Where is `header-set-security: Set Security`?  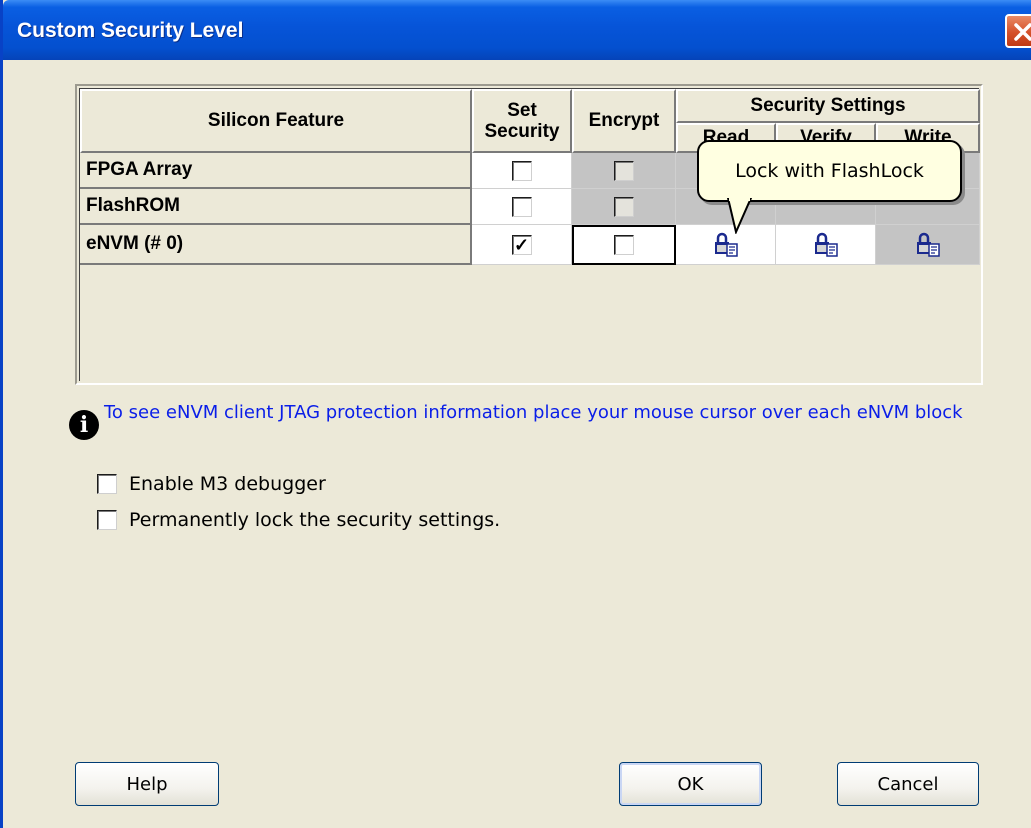
header-set-security: Set Security is located at coordinates (522, 121).